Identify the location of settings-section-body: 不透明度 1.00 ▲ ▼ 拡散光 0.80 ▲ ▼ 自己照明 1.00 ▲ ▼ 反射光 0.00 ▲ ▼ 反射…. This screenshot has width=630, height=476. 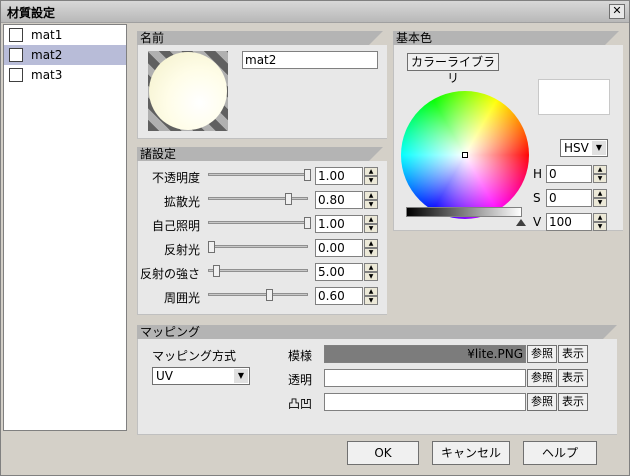
(262, 238).